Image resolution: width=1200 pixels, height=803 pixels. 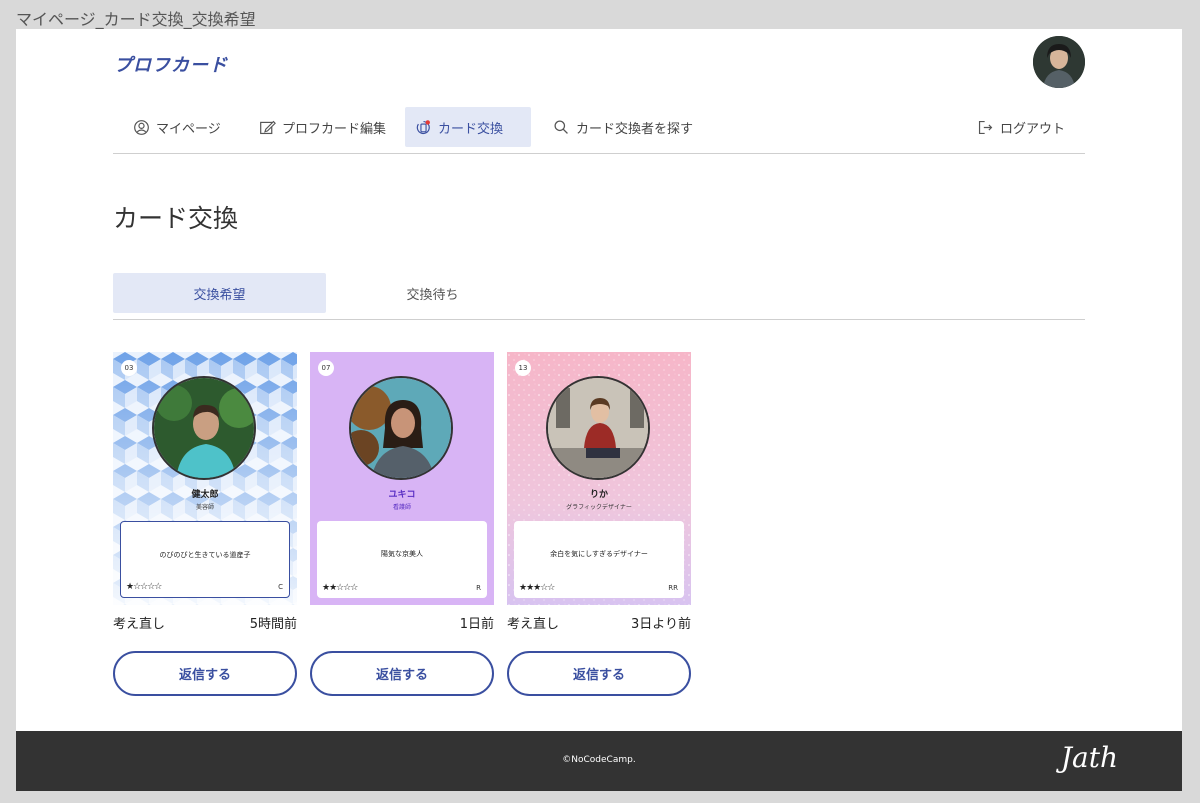 What do you see at coordinates (188, 129) in the screenshot?
I see `nav-item-label: マイページ` at bounding box center [188, 129].